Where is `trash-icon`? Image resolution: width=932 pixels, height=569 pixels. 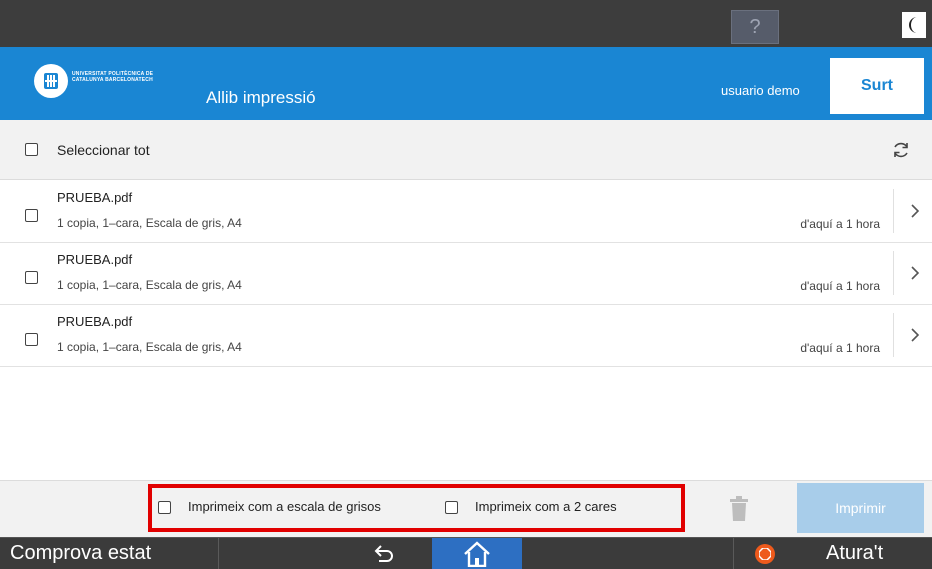
trash-icon is located at coordinates (739, 509).